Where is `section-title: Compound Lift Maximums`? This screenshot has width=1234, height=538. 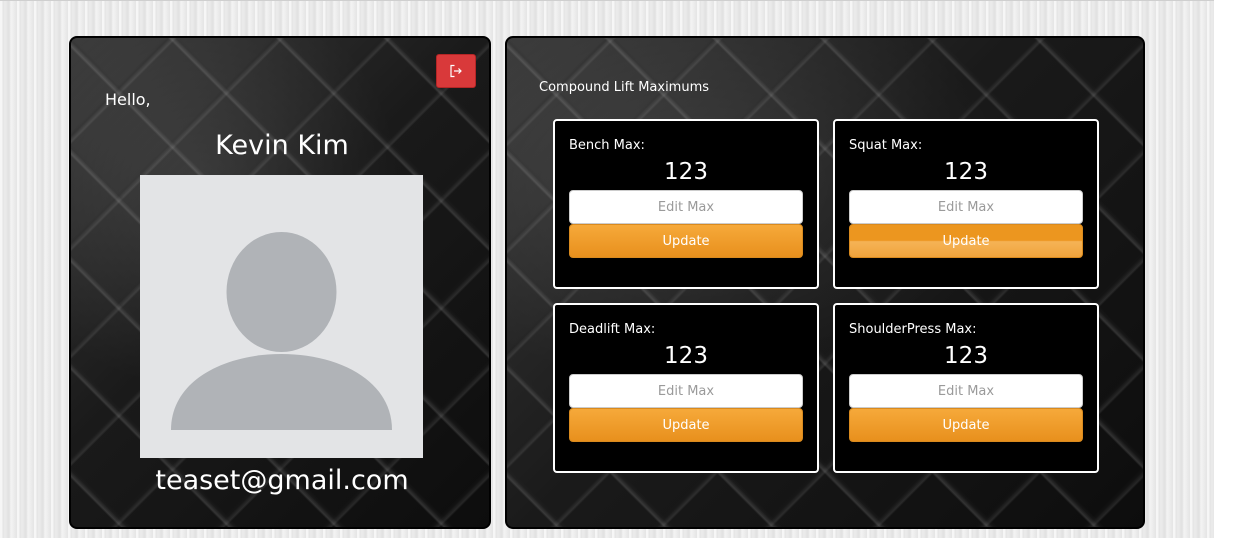 section-title: Compound Lift Maximums is located at coordinates (624, 87).